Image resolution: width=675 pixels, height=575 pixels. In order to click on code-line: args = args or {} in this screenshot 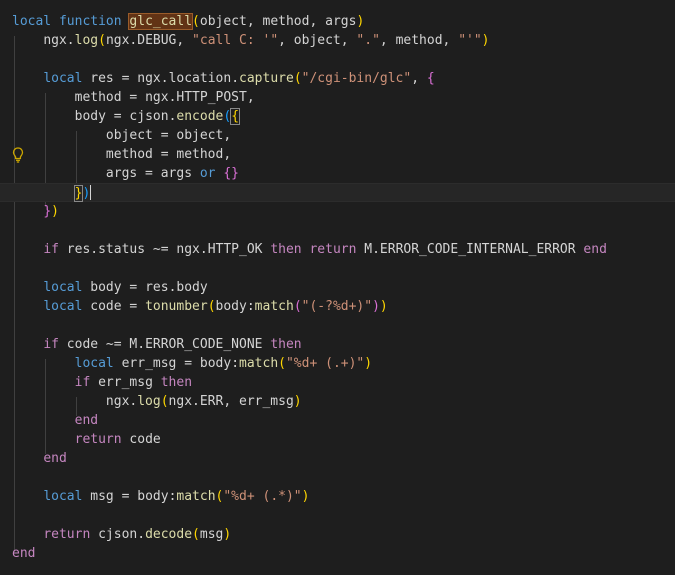, I will do `click(125, 173)`.